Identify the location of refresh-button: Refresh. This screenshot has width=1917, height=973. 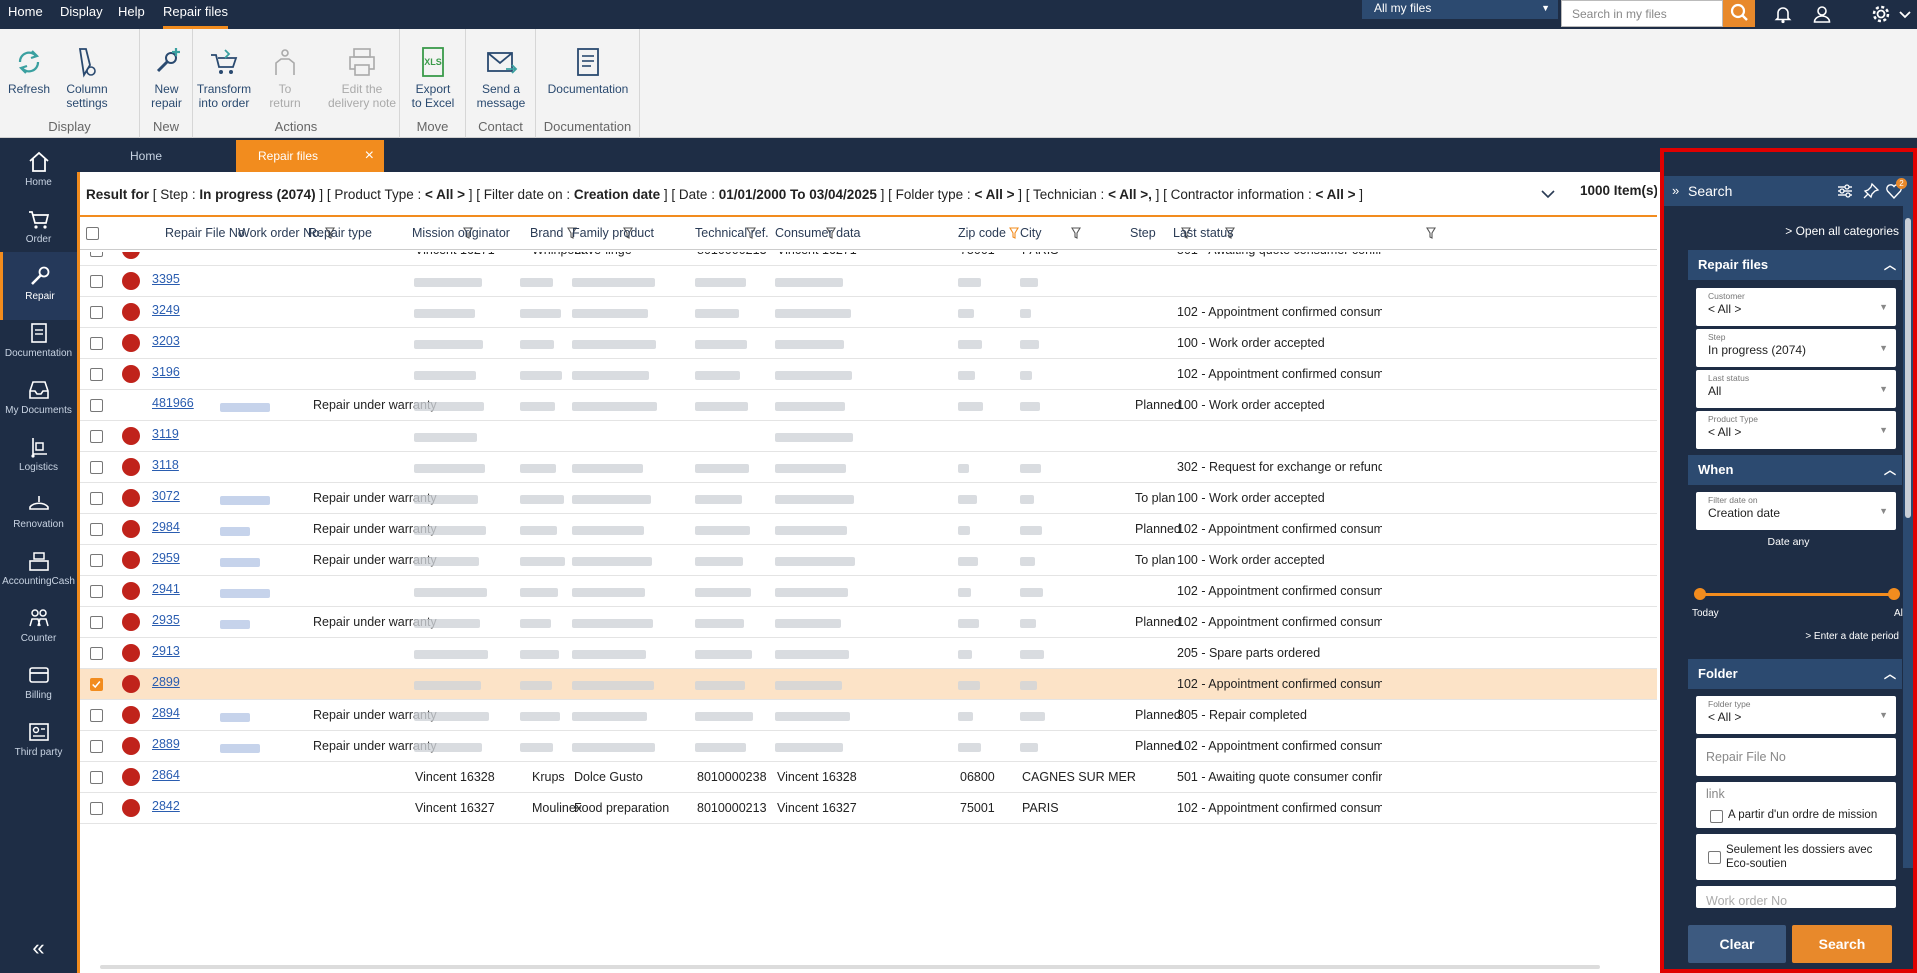
(29, 70).